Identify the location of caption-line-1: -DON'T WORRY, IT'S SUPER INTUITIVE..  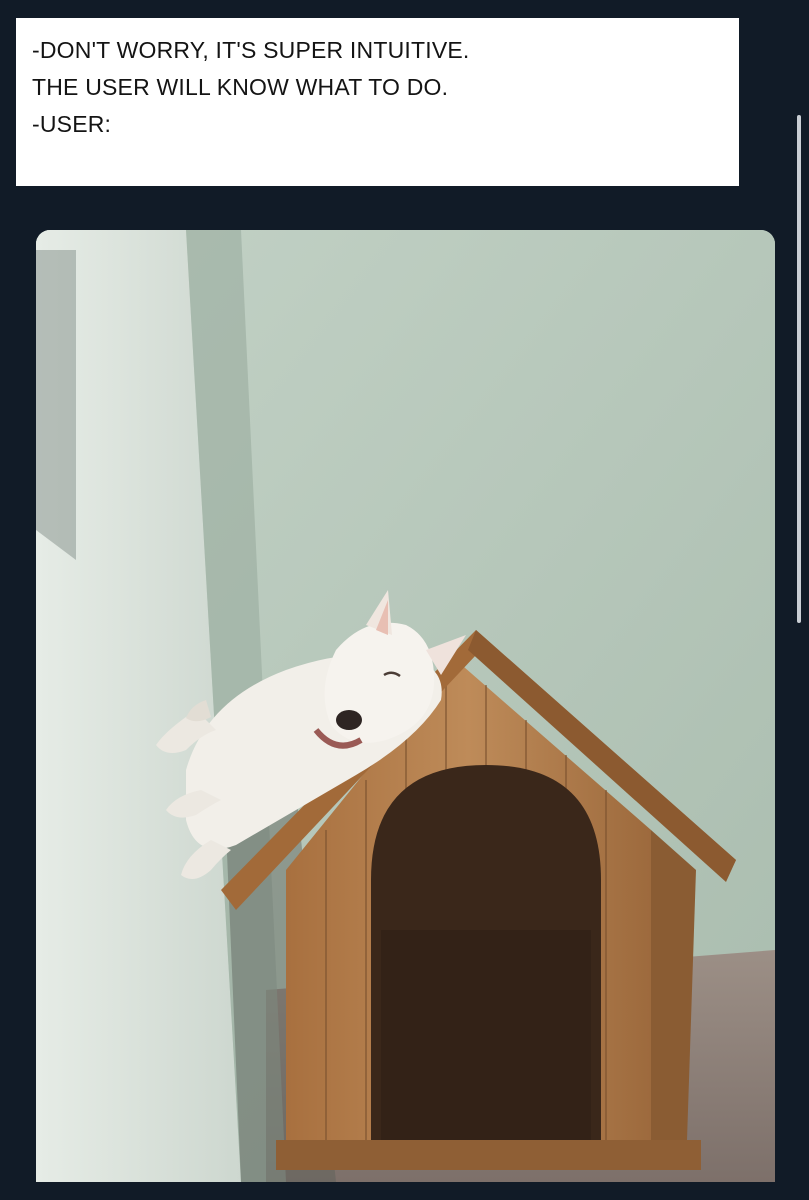
(251, 50).